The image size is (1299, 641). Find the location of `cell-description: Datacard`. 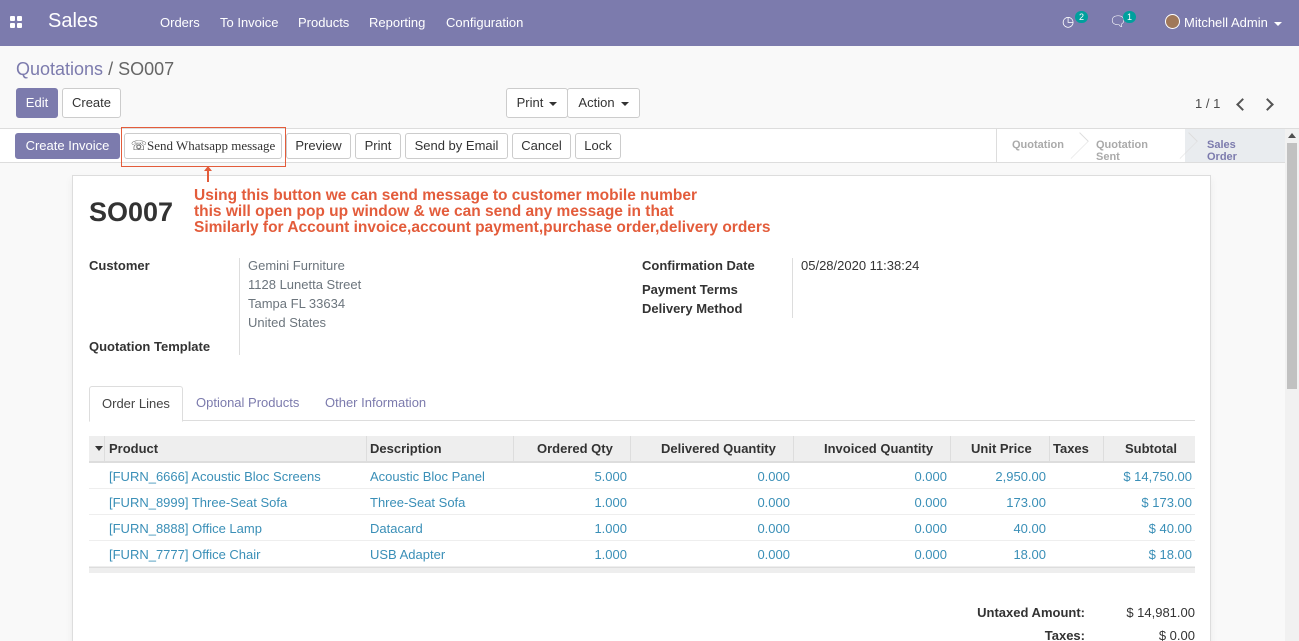

cell-description: Datacard is located at coordinates (396, 528).